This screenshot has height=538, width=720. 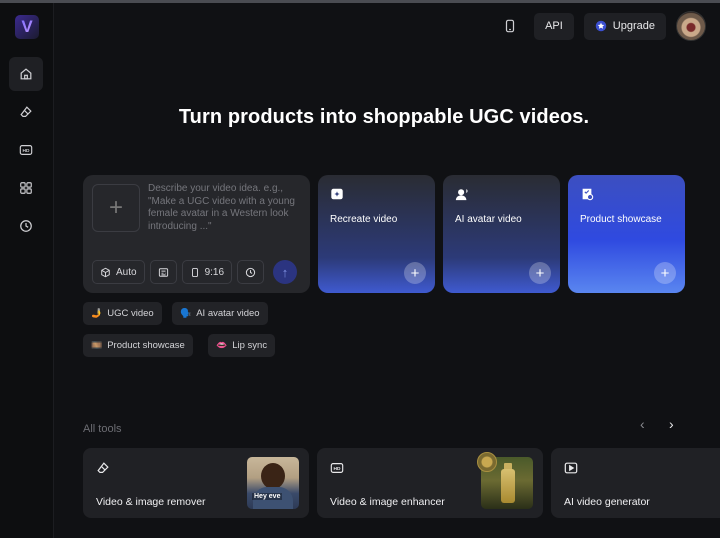 What do you see at coordinates (196, 483) in the screenshot?
I see `tool-card-remover: Video & image remover Hey eve` at bounding box center [196, 483].